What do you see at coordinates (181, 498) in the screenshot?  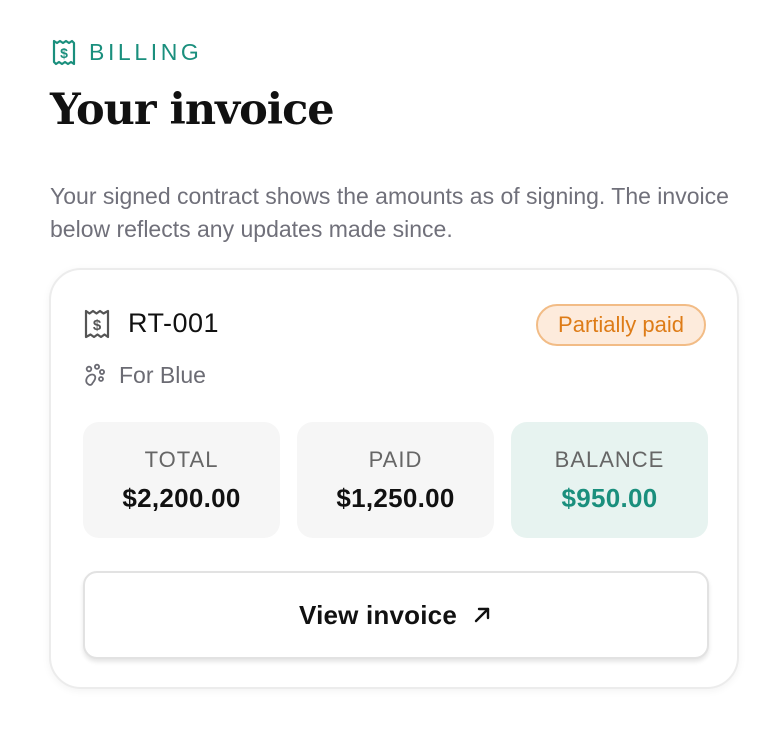 I see `total-value: $2,200.00` at bounding box center [181, 498].